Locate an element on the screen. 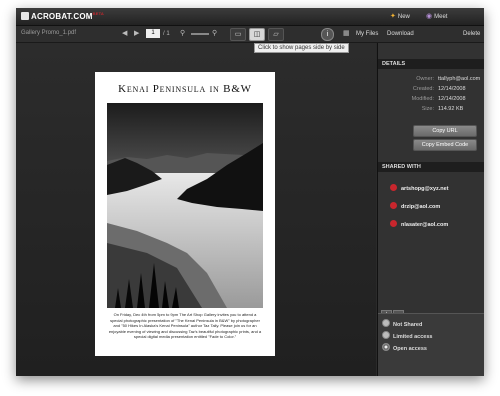  delete-button: Delete is located at coordinates (471, 34).